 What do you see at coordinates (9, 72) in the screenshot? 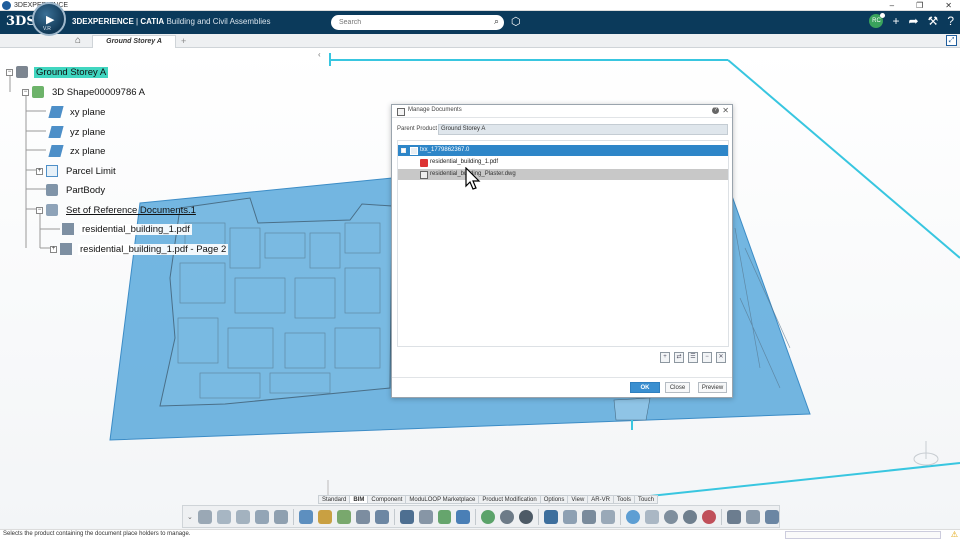
I see `collapse-root-icon: −` at bounding box center [9, 72].